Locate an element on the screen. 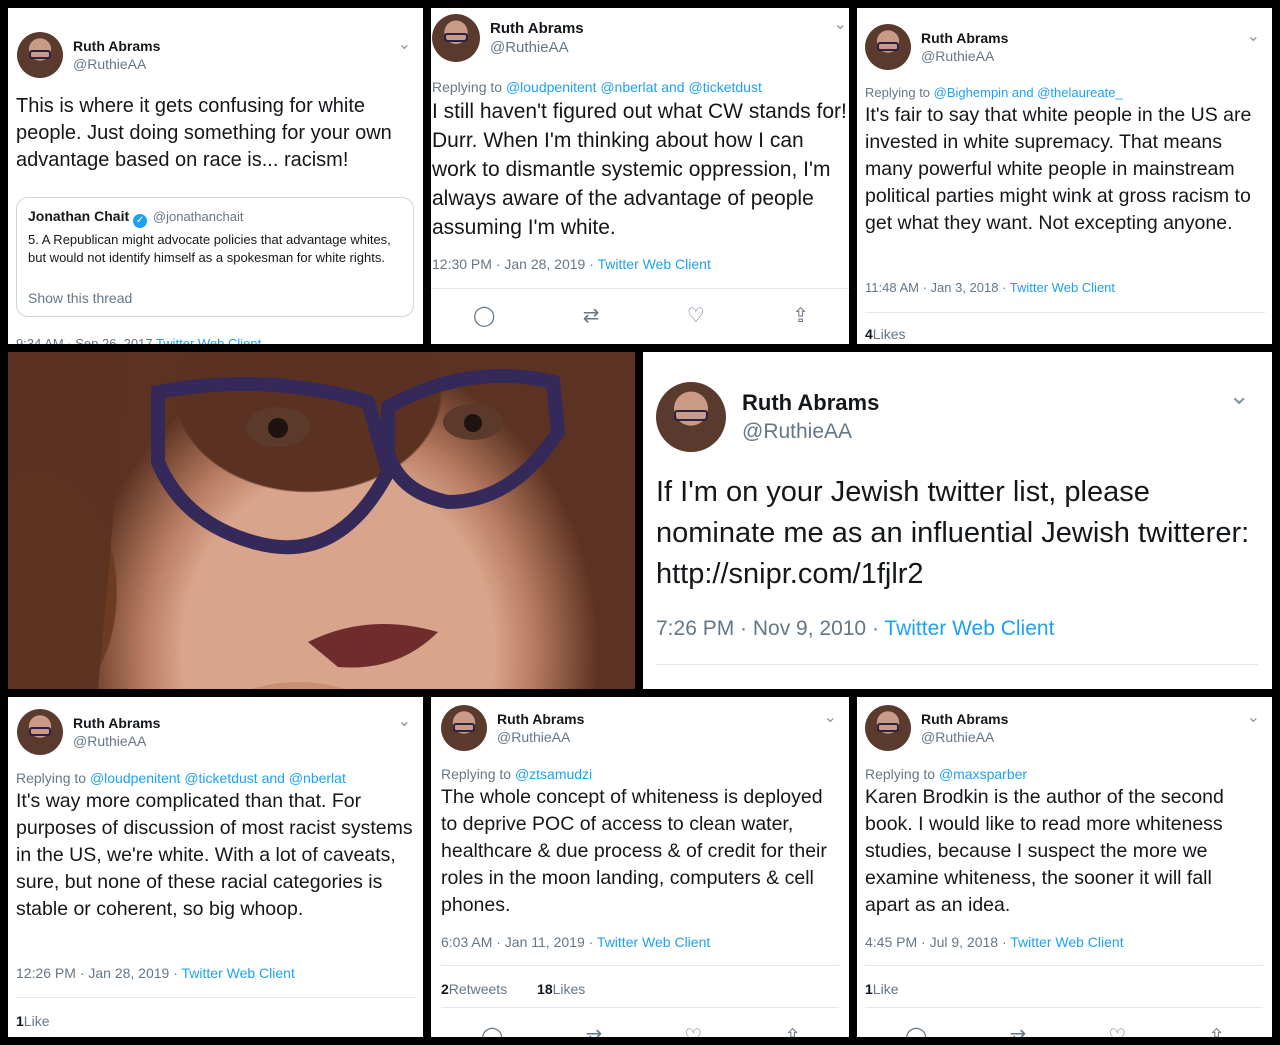 The width and height of the screenshot is (1280, 1045). tweet-timestamp: 9:34 AM · Sep 26, 2017 is located at coordinates (84, 340).